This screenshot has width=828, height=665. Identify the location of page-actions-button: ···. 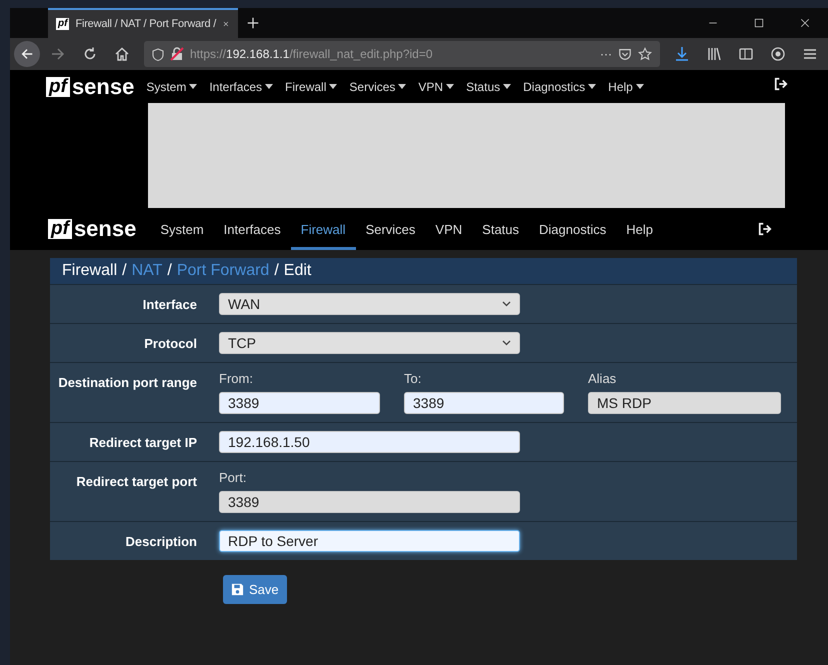
(606, 54).